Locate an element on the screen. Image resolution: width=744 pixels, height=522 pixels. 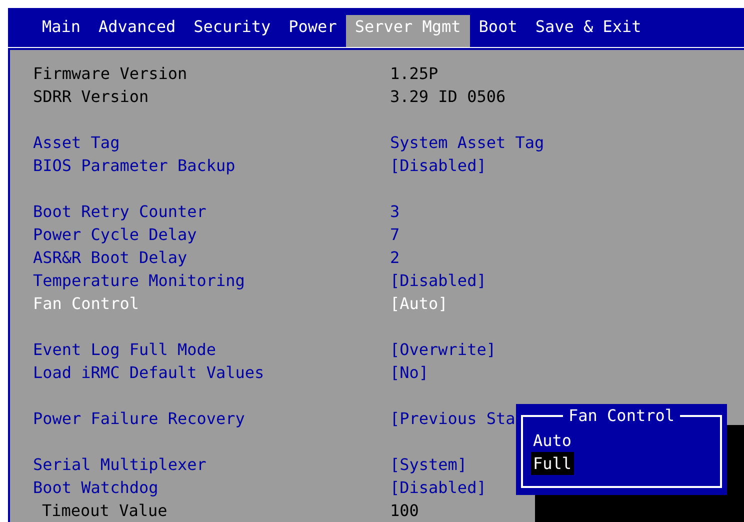
setting-label: Event Log Full Mode is located at coordinates (211, 349).